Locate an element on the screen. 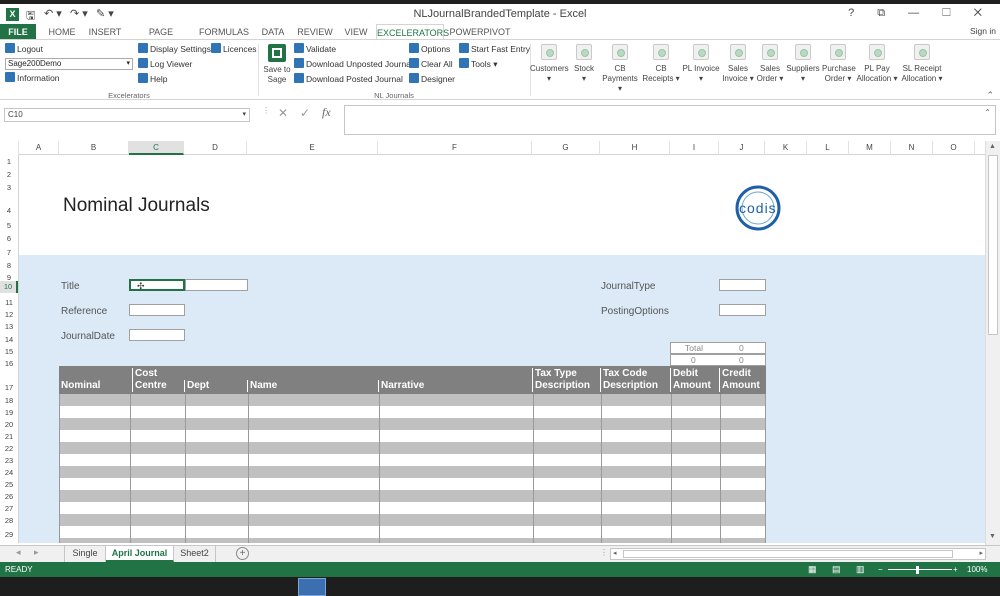 This screenshot has width=1000, height=596. pl-invoice-button: PL Invoice ▾ is located at coordinates (701, 64).